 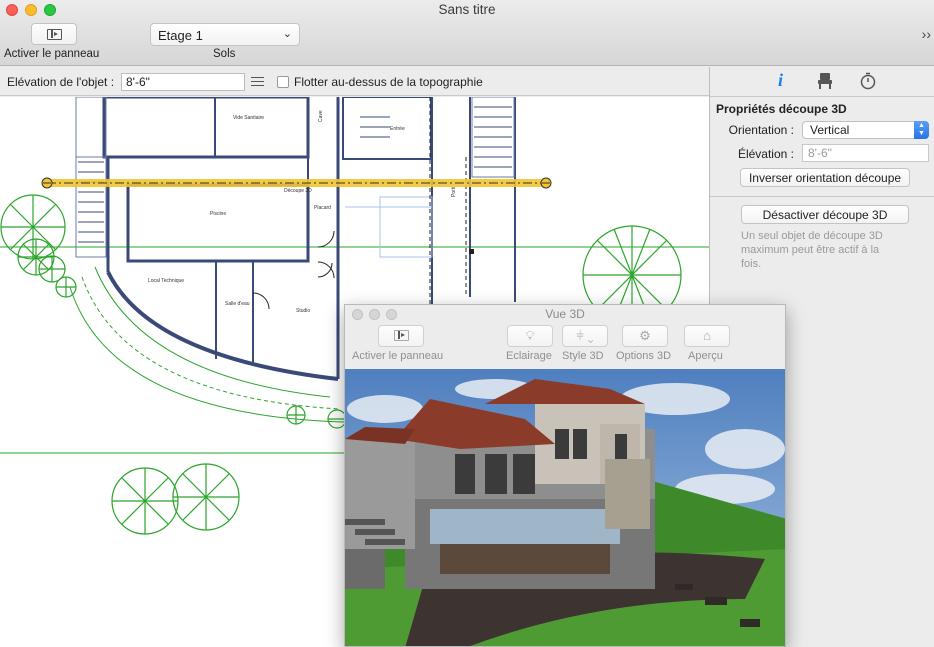 What do you see at coordinates (644, 356) in the screenshot?
I see `options3d-label: Options 3D` at bounding box center [644, 356].